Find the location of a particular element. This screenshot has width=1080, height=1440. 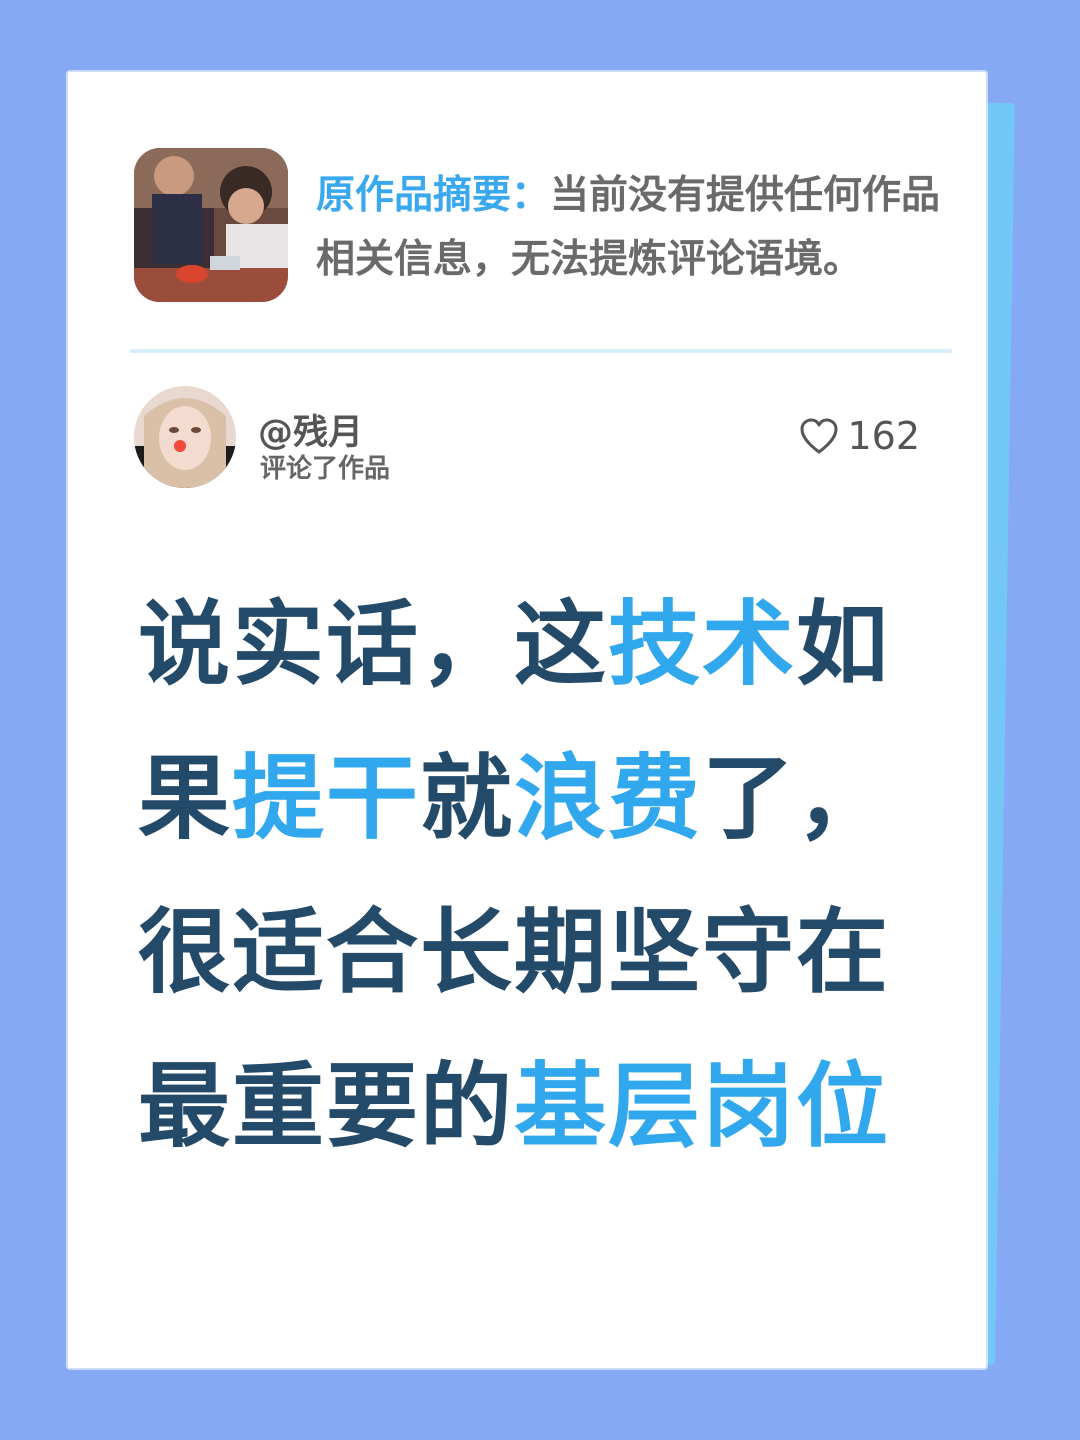

section-divider is located at coordinates (541, 351).